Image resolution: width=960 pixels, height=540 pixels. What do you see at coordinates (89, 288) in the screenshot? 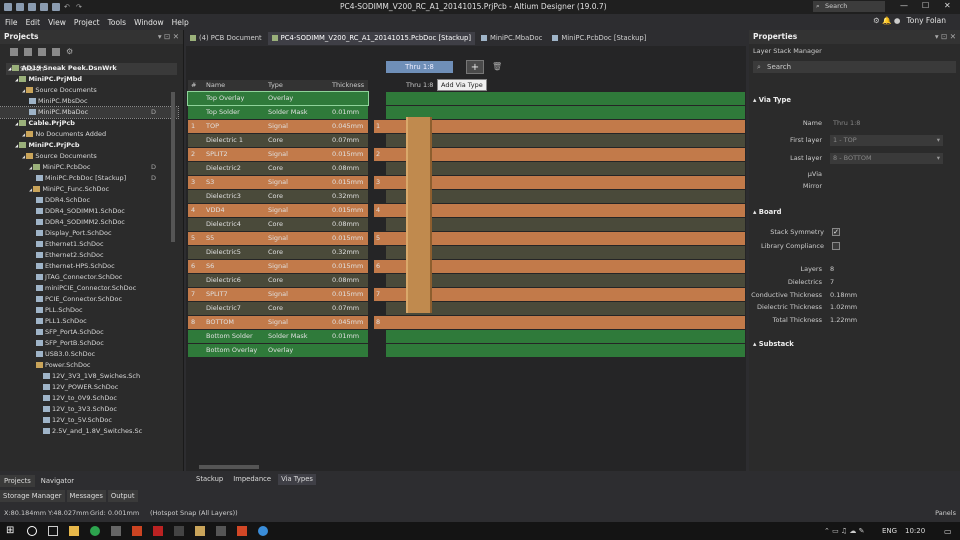
I see `tree-item: miniPCIE_Connector.SchDoc` at bounding box center [89, 288].